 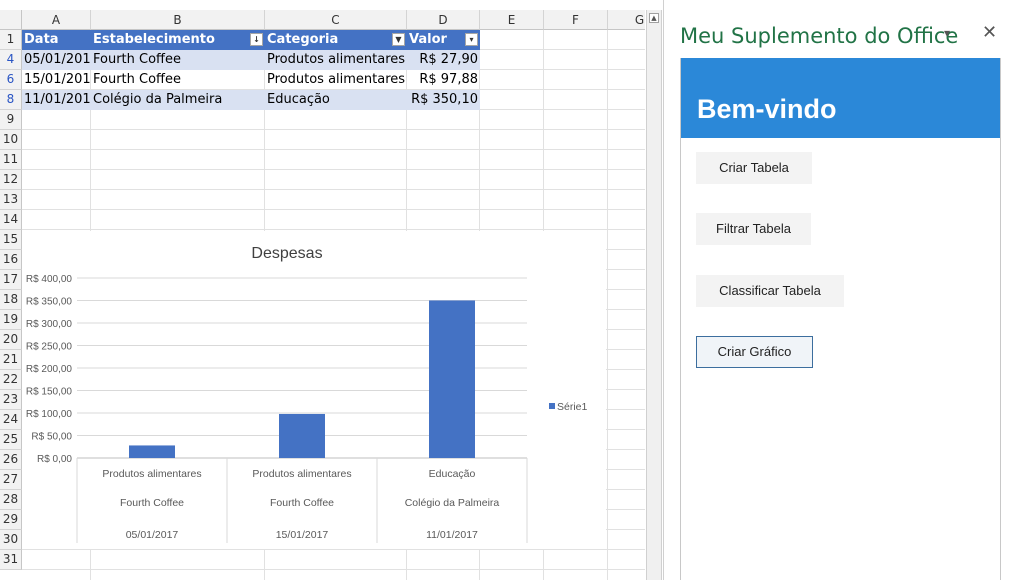 I want to click on table-cell: R$ 350,10, so click(x=443, y=100).